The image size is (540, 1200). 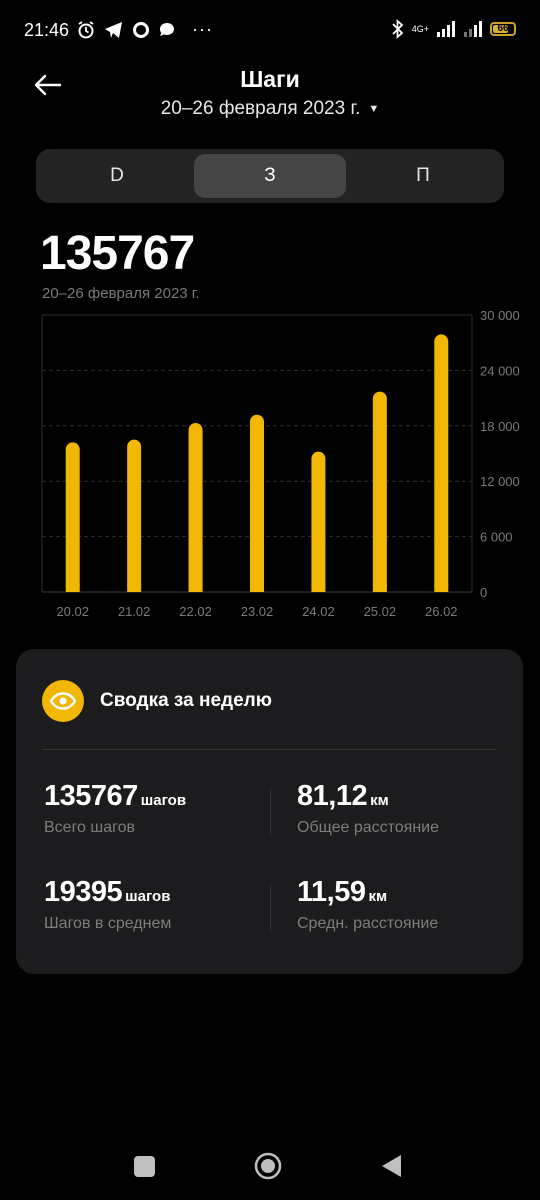 What do you see at coordinates (500, 370) in the screenshot?
I see `y-tick-label: 24 000` at bounding box center [500, 370].